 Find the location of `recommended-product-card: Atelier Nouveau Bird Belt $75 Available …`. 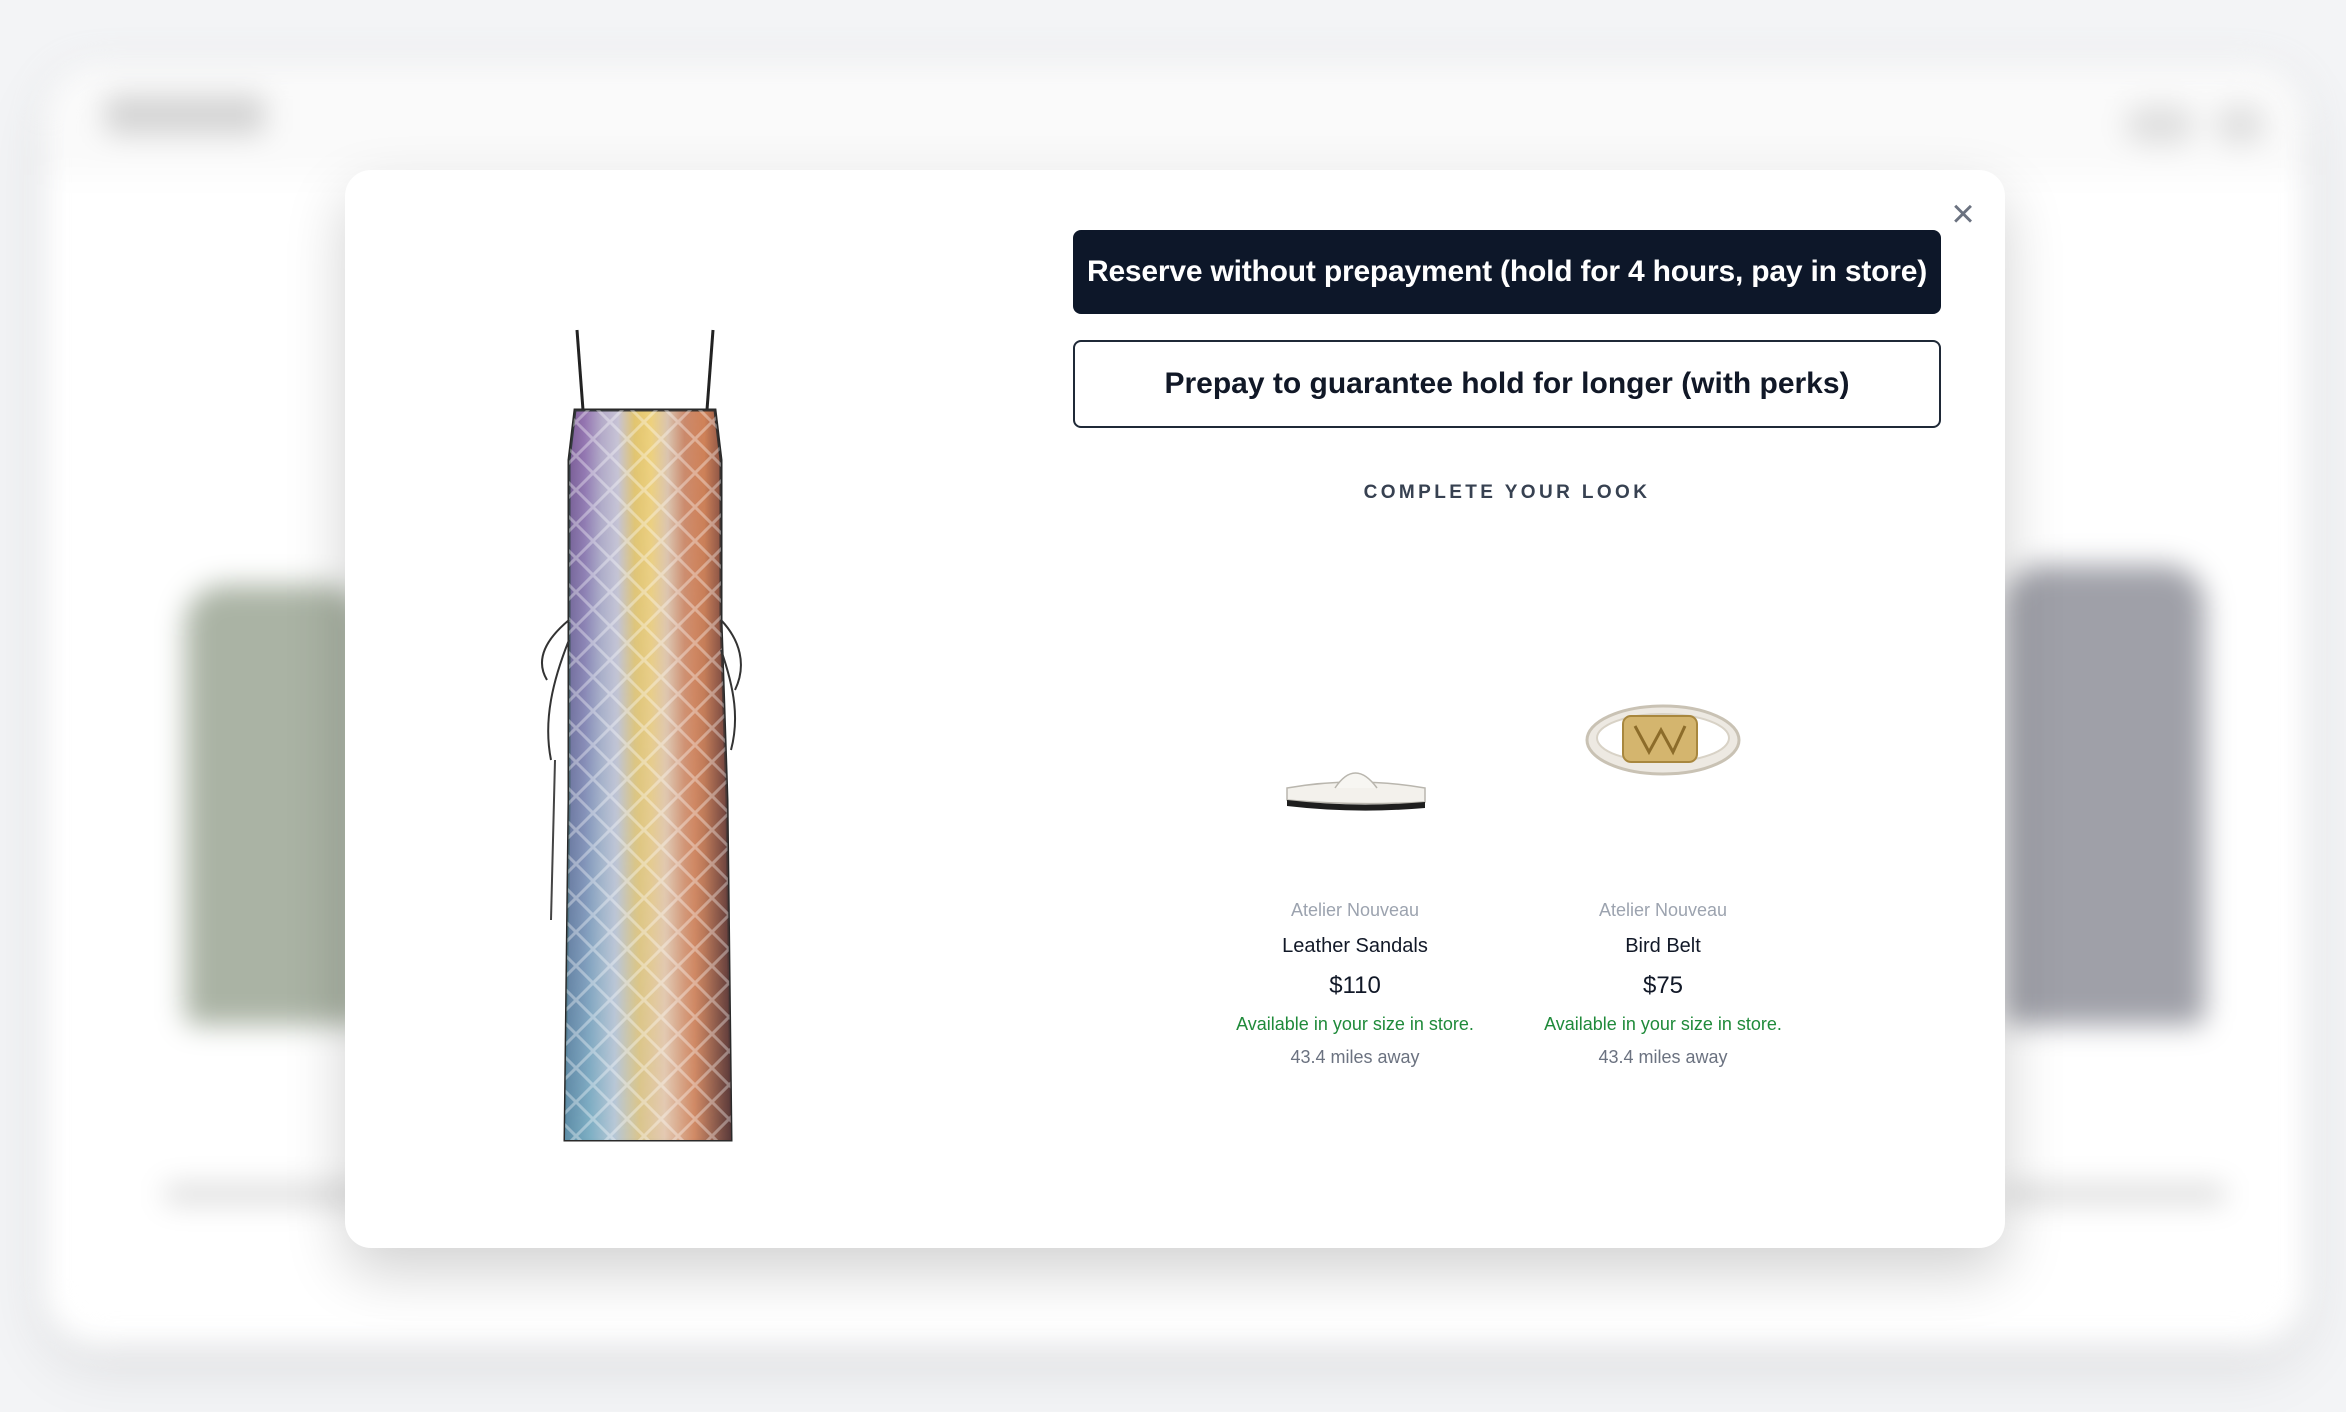

recommended-product-card: Atelier Nouveau Bird Belt $75 Available … is located at coordinates (1663, 849).